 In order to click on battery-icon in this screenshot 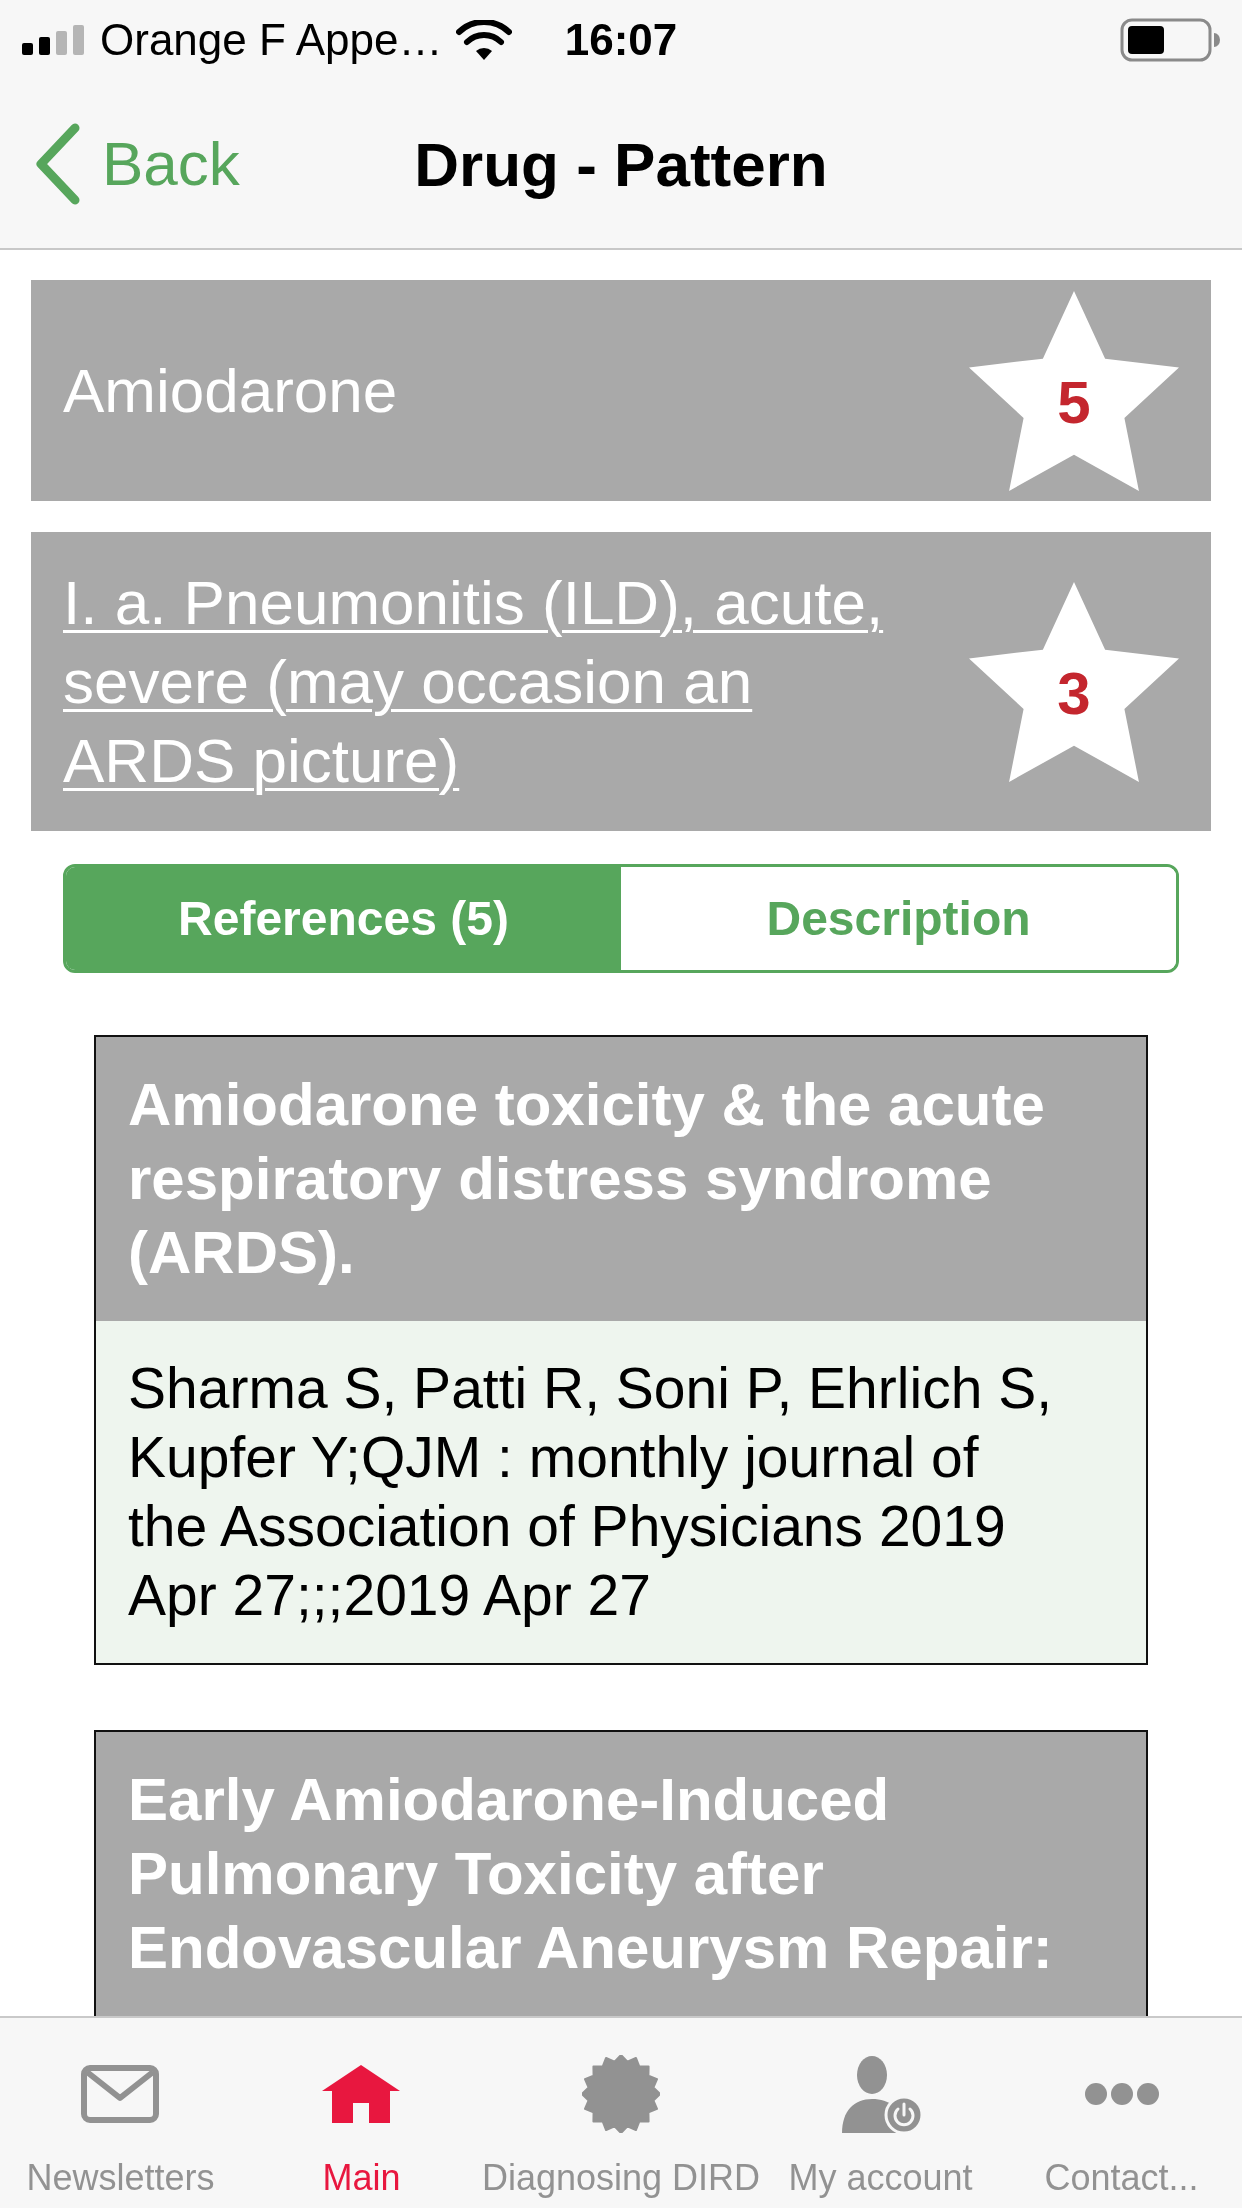, I will do `click(1170, 40)`.